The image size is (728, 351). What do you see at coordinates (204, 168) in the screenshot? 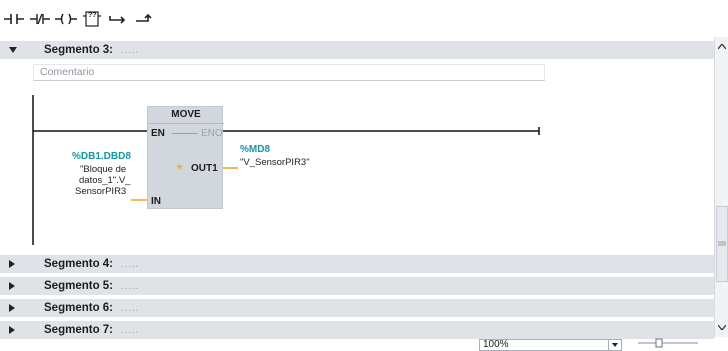
I see `pin-out1: OUT1` at bounding box center [204, 168].